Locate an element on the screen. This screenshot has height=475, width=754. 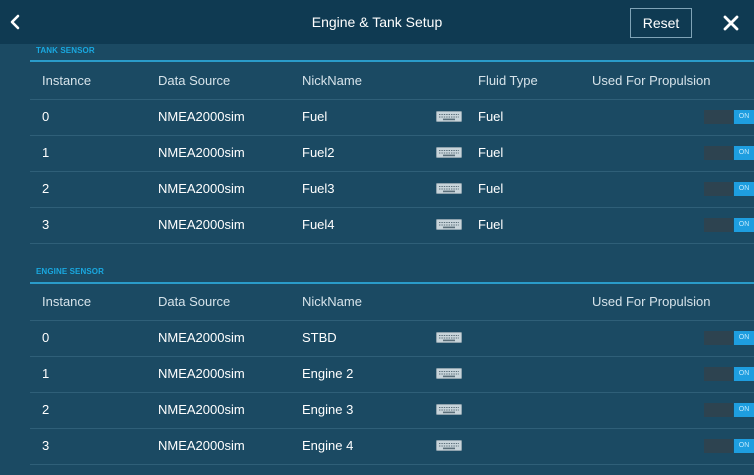
reset-button: Reset is located at coordinates (661, 23).